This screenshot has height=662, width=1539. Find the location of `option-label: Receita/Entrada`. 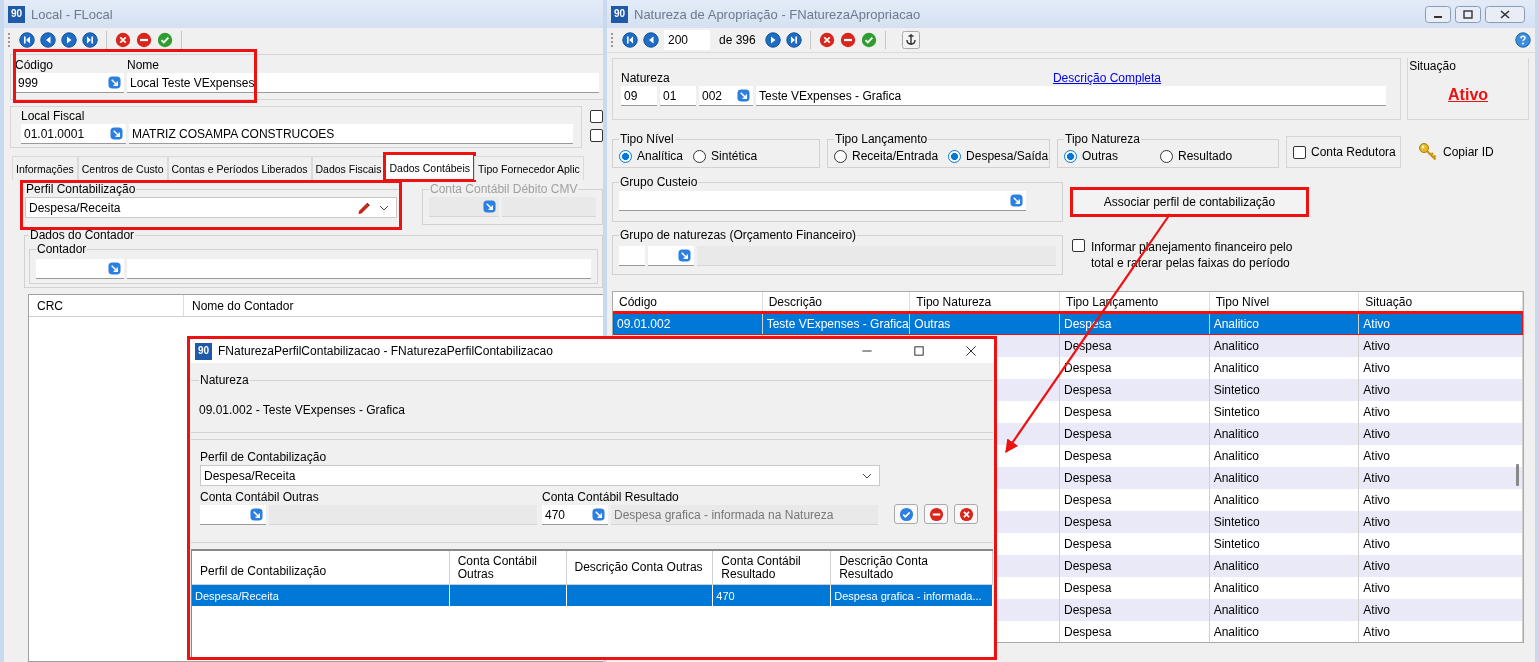

option-label: Receita/Entrada is located at coordinates (895, 156).